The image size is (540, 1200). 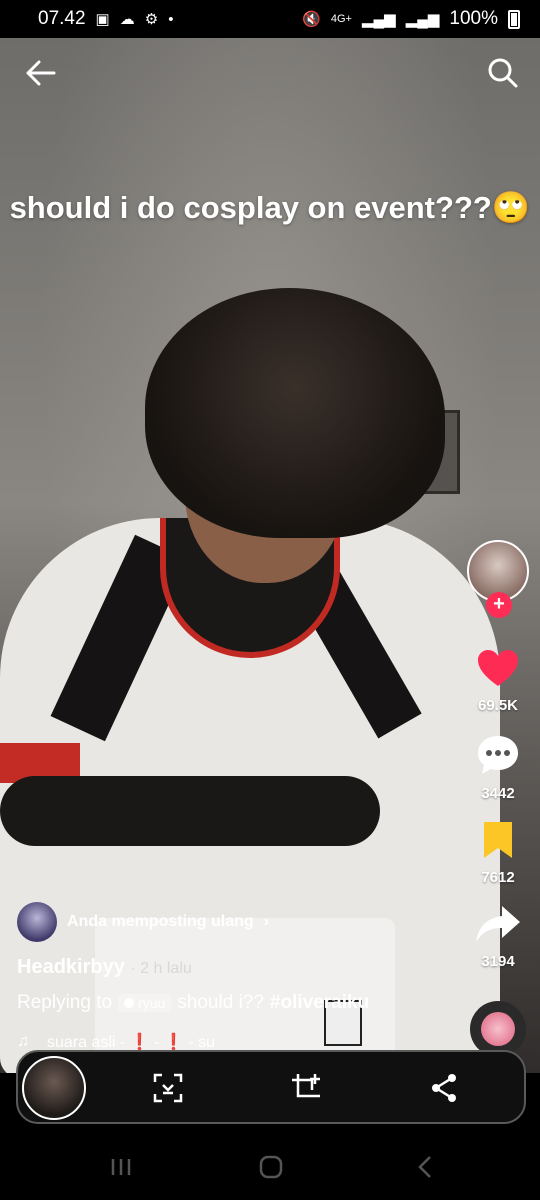 What do you see at coordinates (378, 19) in the screenshot?
I see `signal-icon: ▂▄▆` at bounding box center [378, 19].